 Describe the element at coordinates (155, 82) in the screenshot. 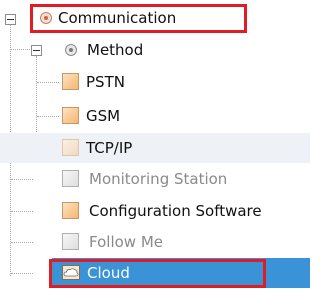

I see `tree-node-pstn: PSTN` at that location.